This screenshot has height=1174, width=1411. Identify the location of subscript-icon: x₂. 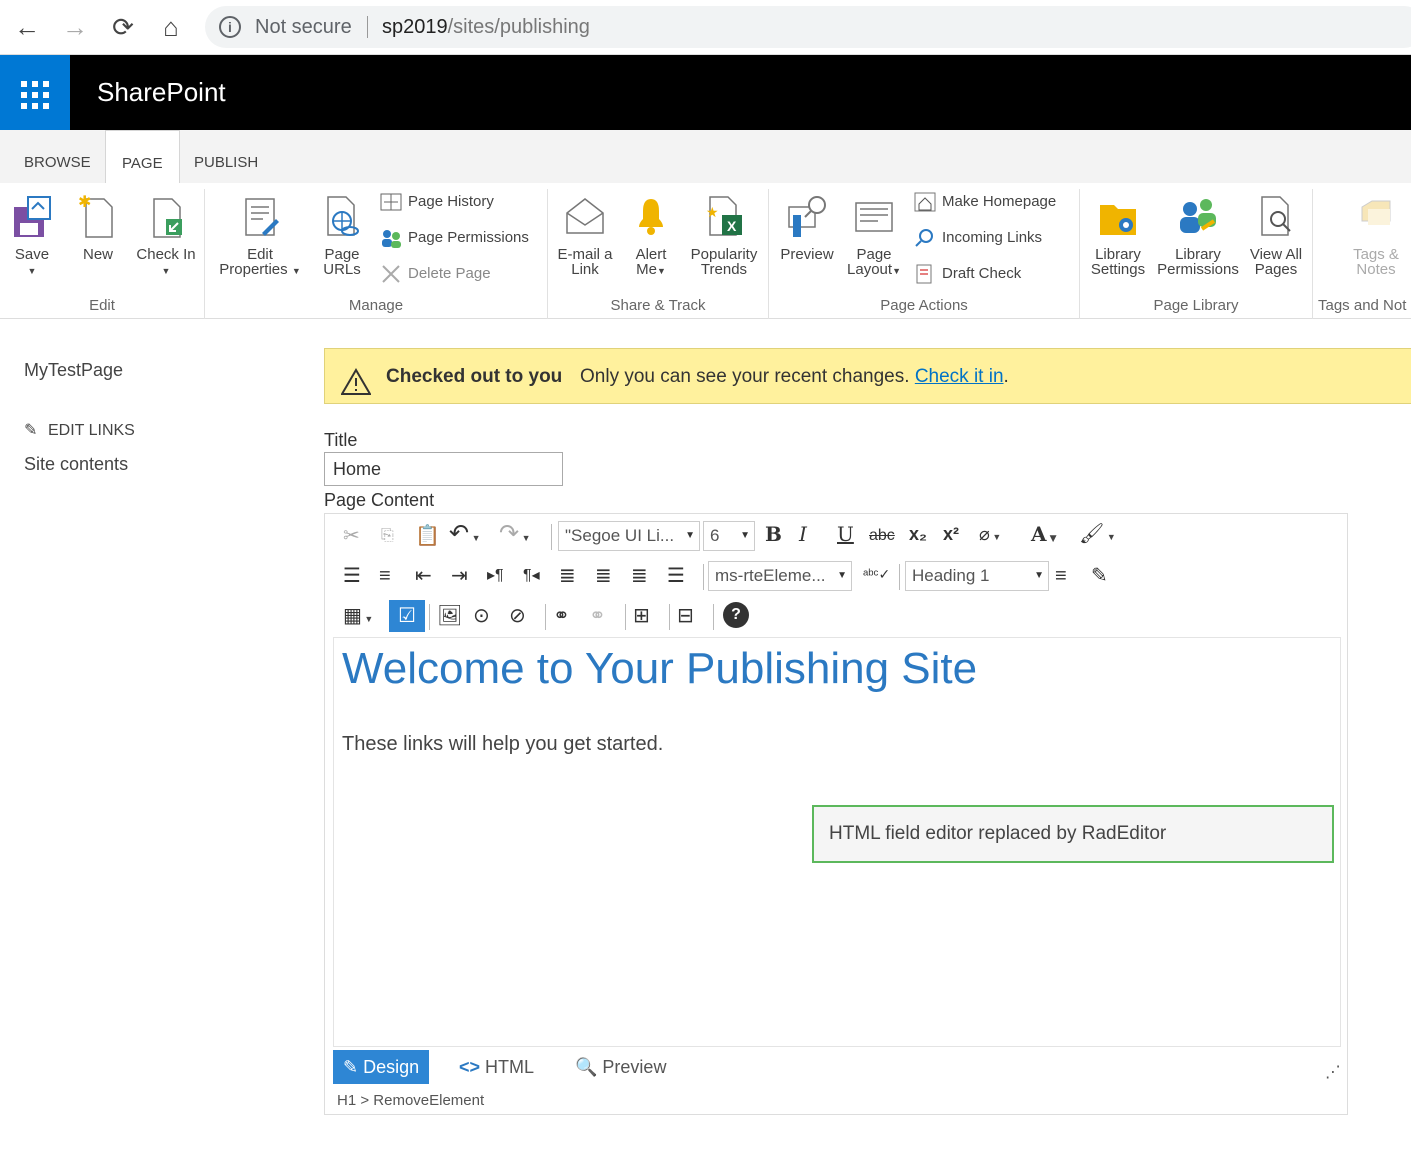
(918, 534).